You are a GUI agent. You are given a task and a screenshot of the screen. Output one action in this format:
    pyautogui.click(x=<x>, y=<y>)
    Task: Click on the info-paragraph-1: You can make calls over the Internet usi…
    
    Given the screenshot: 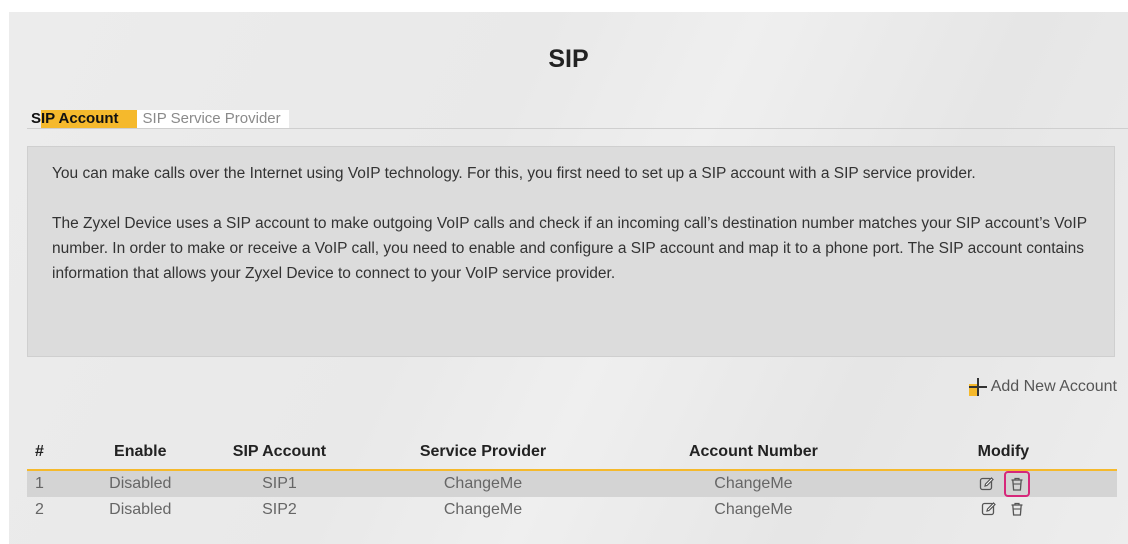 What is the action you would take?
    pyautogui.click(x=514, y=173)
    